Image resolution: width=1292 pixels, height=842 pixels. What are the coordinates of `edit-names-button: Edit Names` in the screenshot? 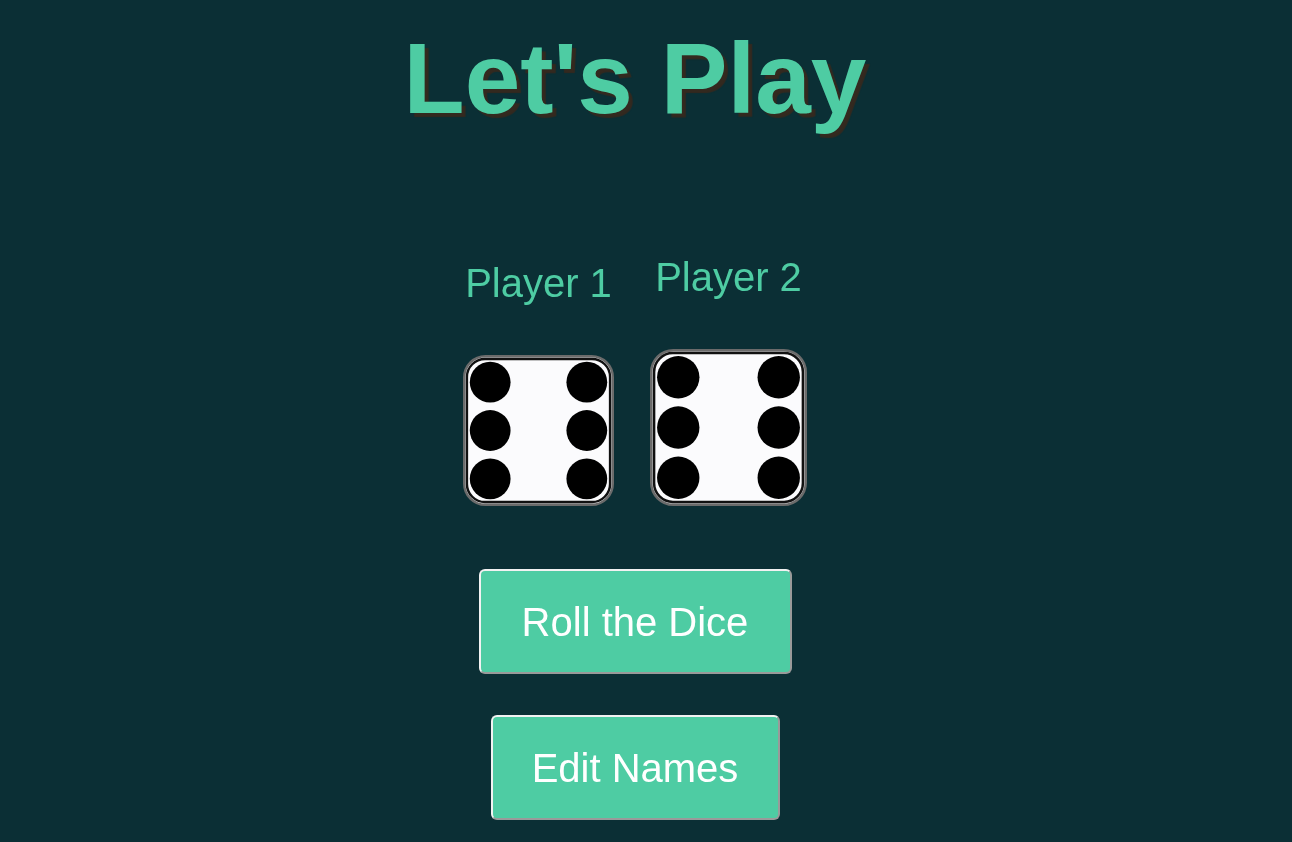 It's located at (635, 767).